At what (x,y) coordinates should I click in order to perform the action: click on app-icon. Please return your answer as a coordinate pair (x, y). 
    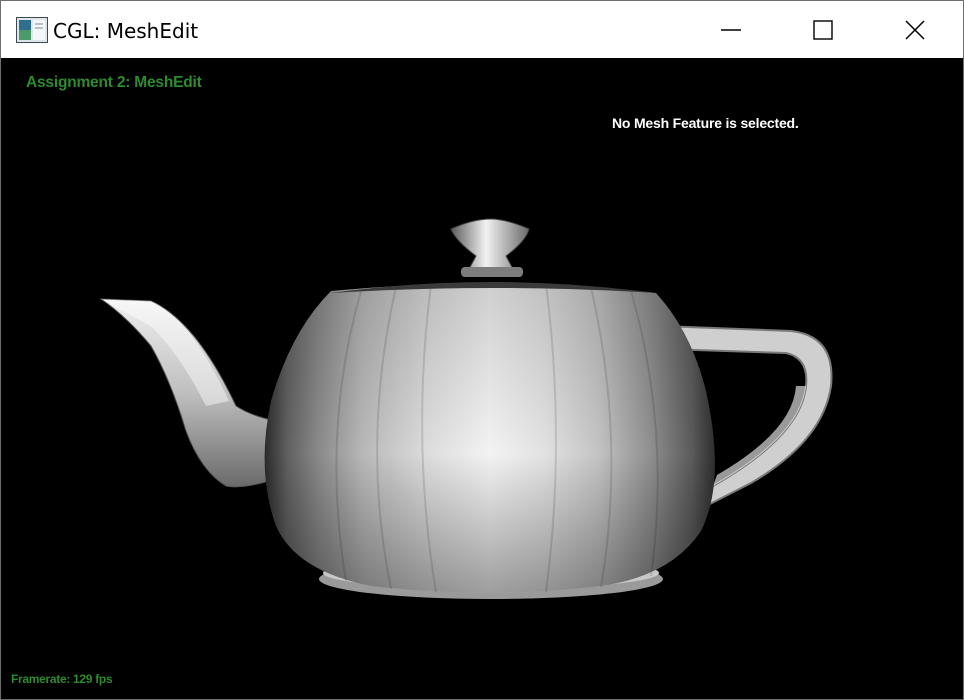
    Looking at the image, I should click on (32, 30).